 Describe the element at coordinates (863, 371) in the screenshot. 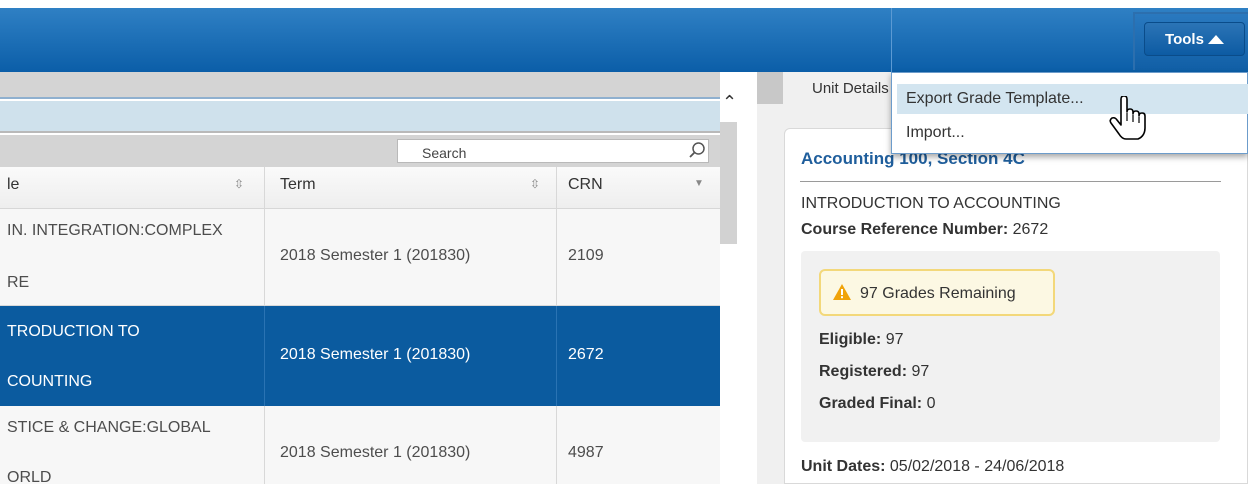

I see `registered-label: Registered:` at that location.